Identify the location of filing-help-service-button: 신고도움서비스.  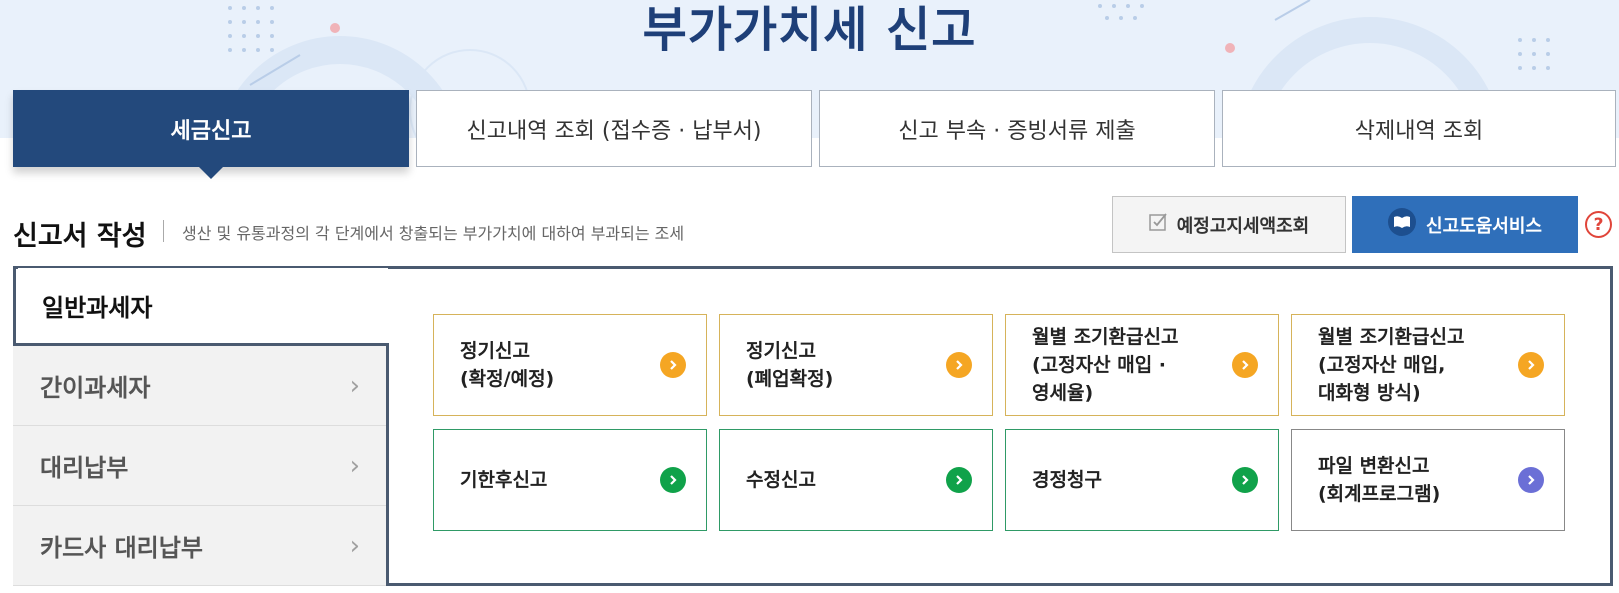
(1465, 224).